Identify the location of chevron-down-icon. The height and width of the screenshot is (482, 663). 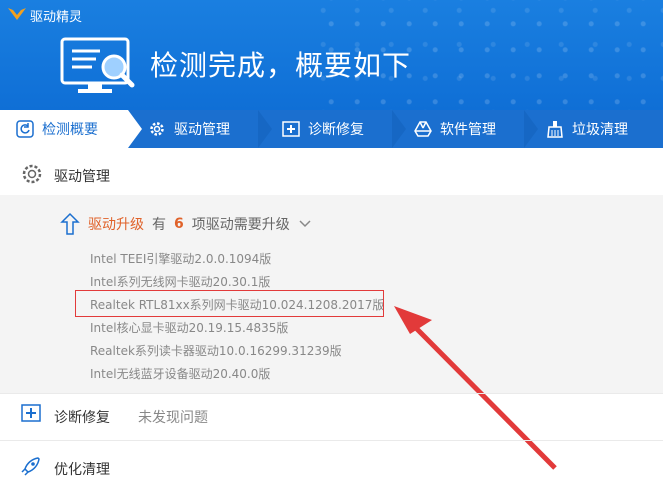
(305, 224).